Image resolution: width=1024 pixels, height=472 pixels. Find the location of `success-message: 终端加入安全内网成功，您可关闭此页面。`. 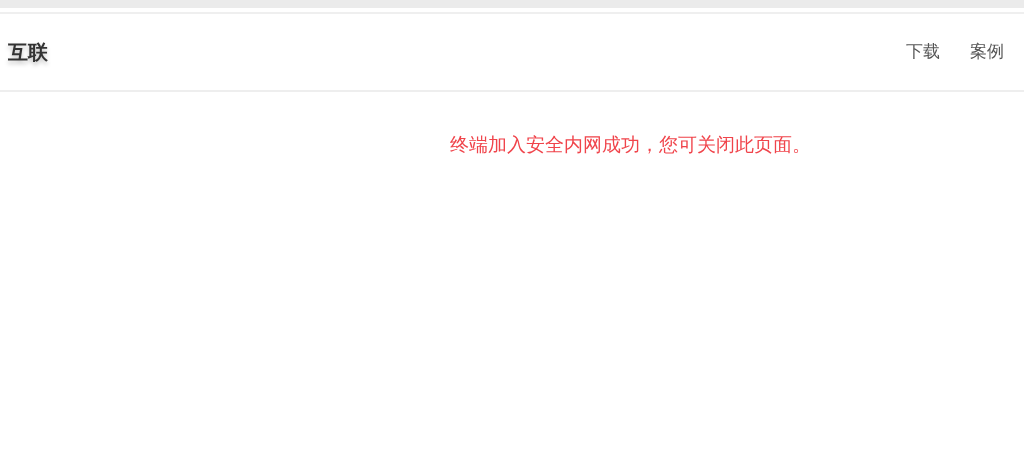

success-message: 终端加入安全内网成功，您可关闭此页面。 is located at coordinates (630, 144).